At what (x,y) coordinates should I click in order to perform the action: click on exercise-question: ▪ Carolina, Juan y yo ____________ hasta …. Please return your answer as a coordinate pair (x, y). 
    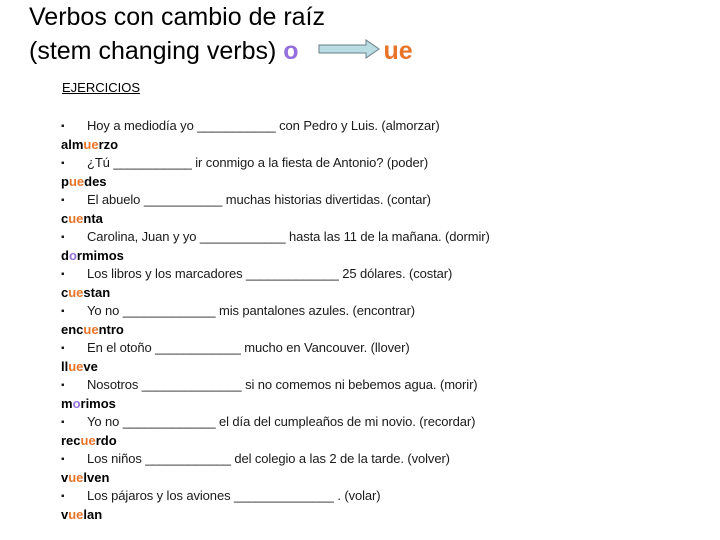
    Looking at the image, I should click on (275, 237).